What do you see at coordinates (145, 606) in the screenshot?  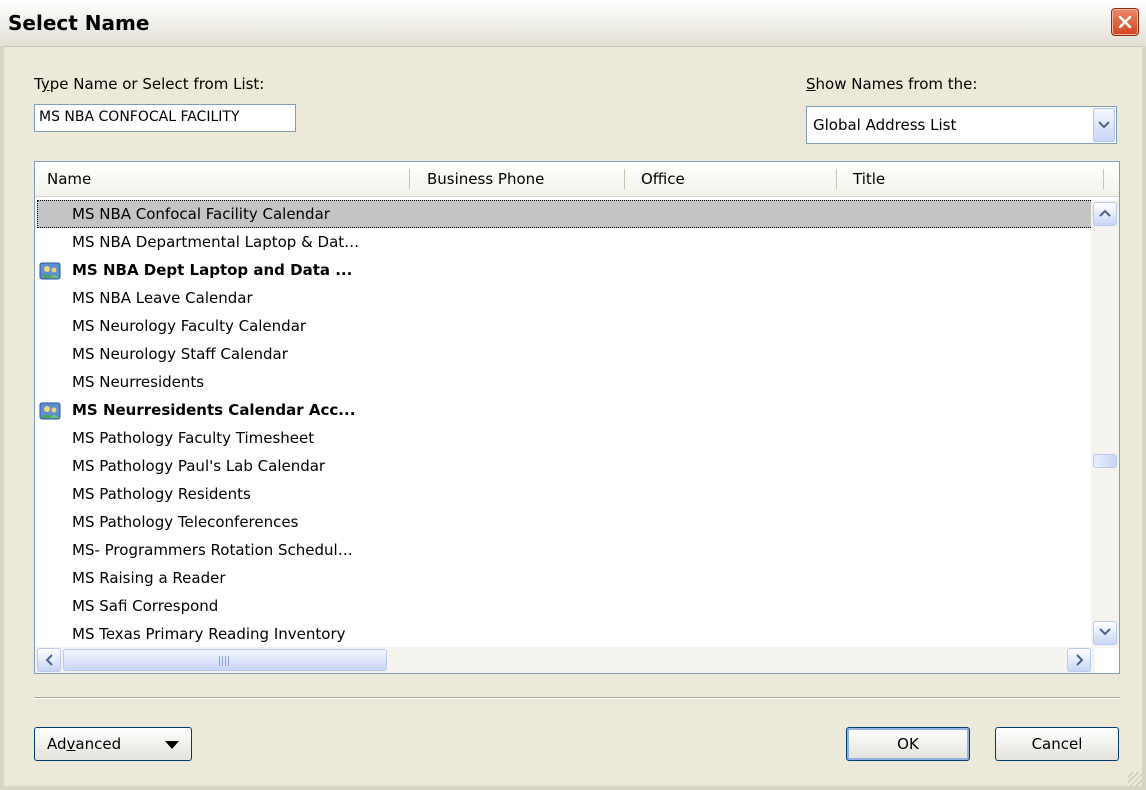 I see `list-item-name: MS Safi Correspond` at bounding box center [145, 606].